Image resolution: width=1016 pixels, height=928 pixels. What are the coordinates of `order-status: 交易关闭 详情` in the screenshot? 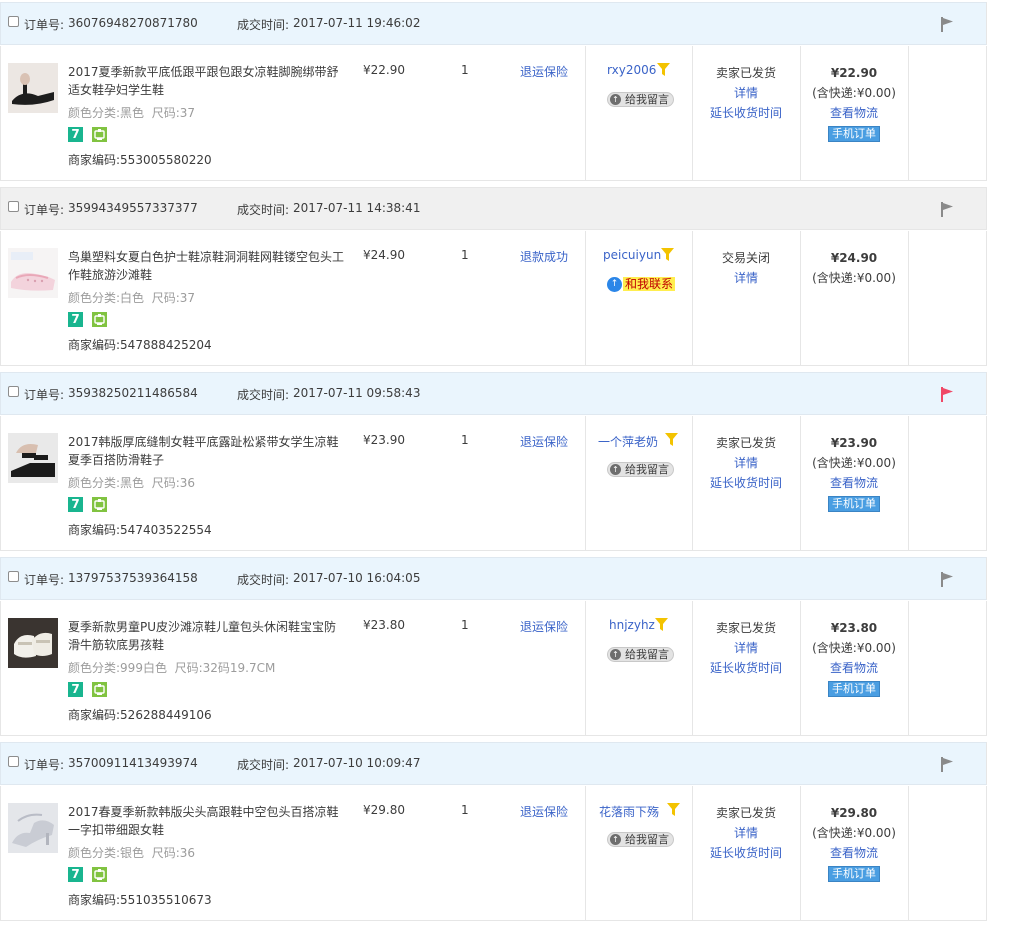 It's located at (746, 268).